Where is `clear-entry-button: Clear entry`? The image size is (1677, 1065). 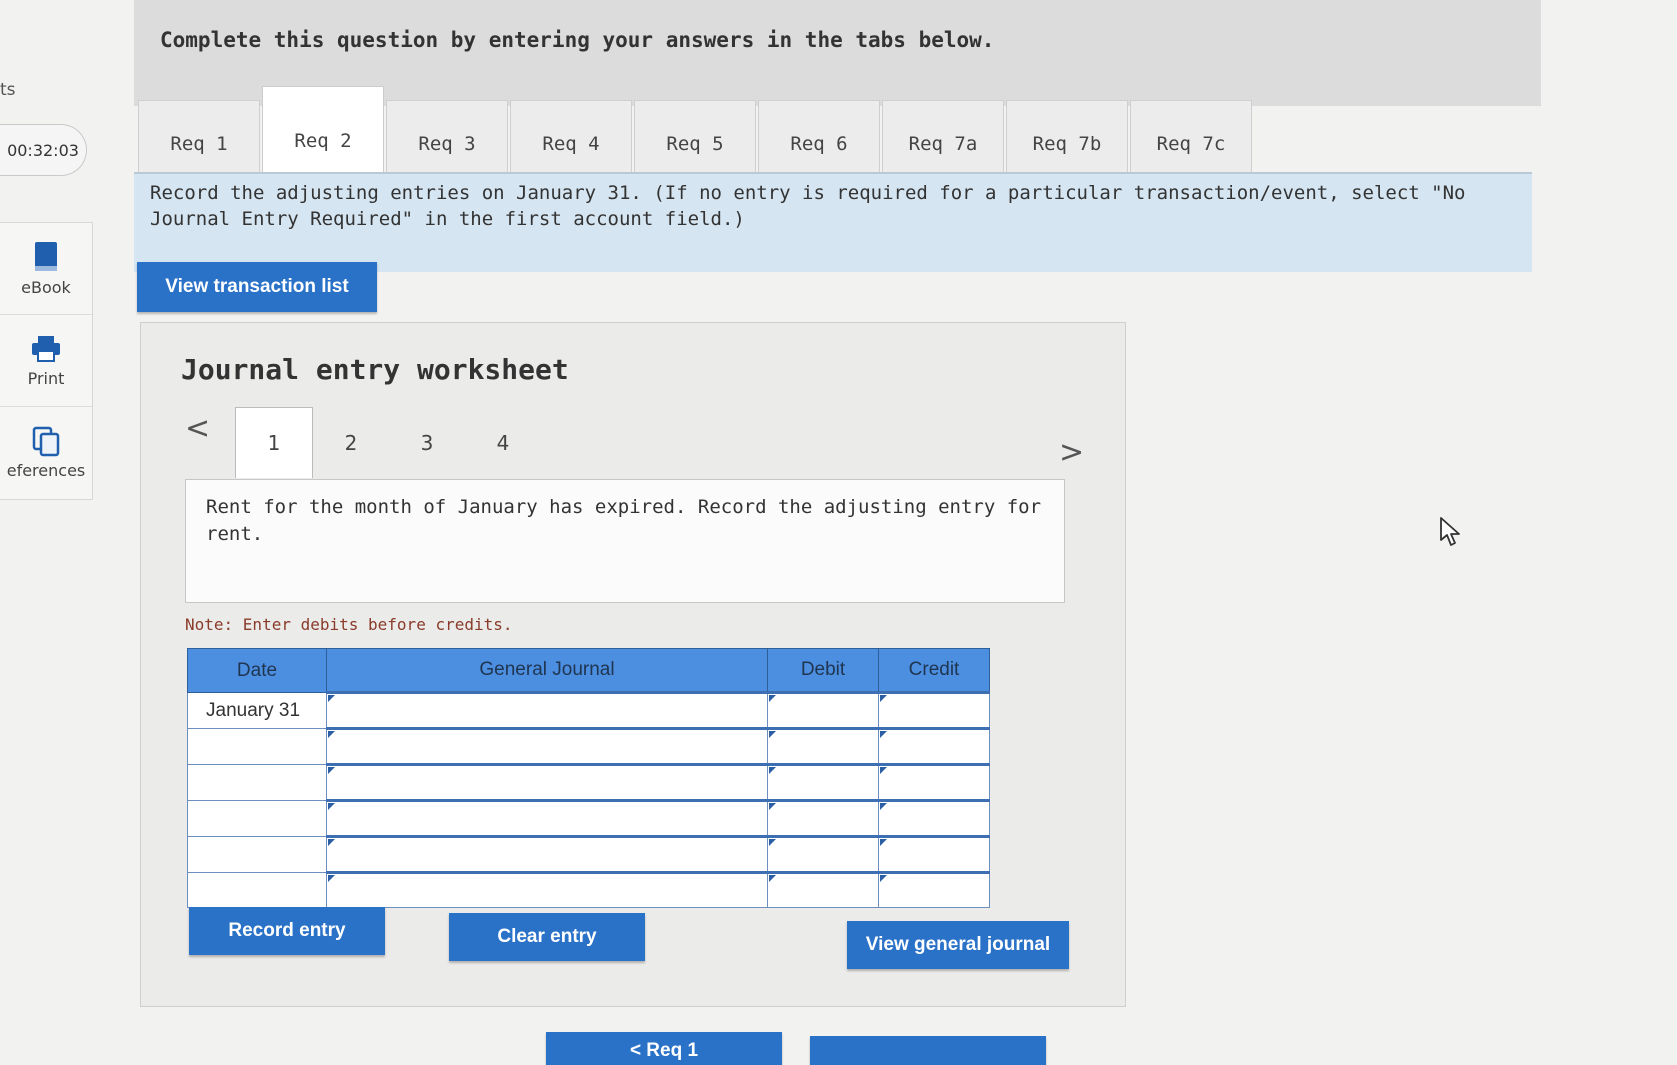 clear-entry-button: Clear entry is located at coordinates (547, 937).